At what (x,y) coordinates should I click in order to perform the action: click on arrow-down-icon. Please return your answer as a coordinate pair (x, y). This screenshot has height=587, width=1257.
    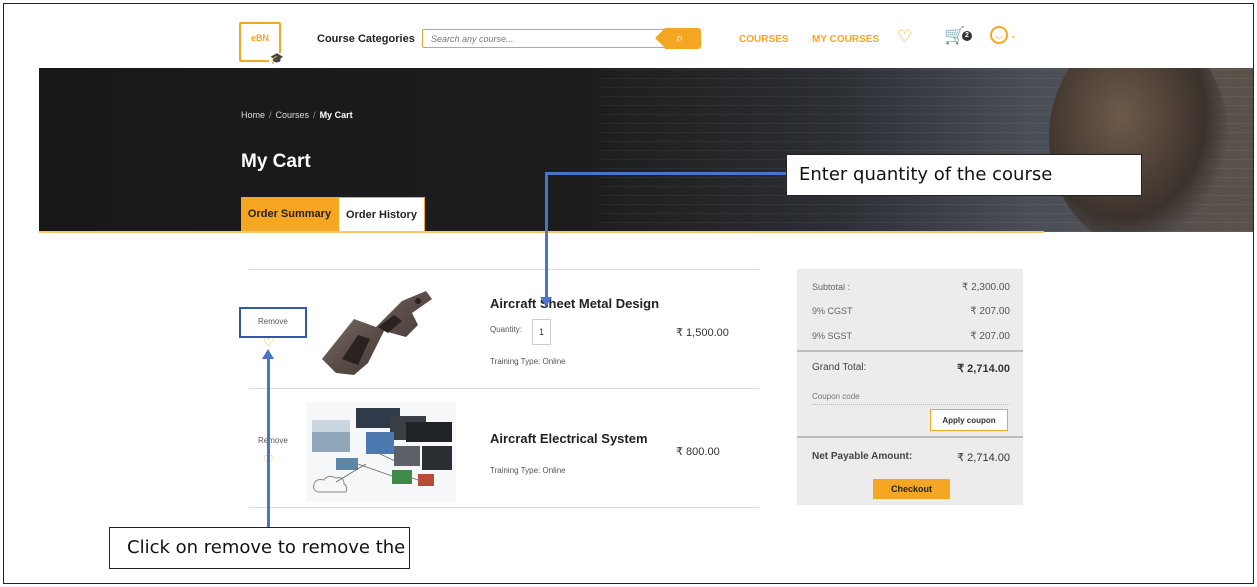
    Looking at the image, I should click on (546, 302).